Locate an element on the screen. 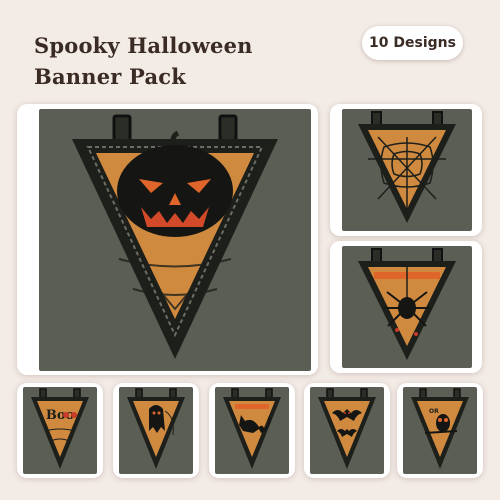 Image resolution: width=500 pixels, height=500 pixels. design-card-spider-web is located at coordinates (406, 170).